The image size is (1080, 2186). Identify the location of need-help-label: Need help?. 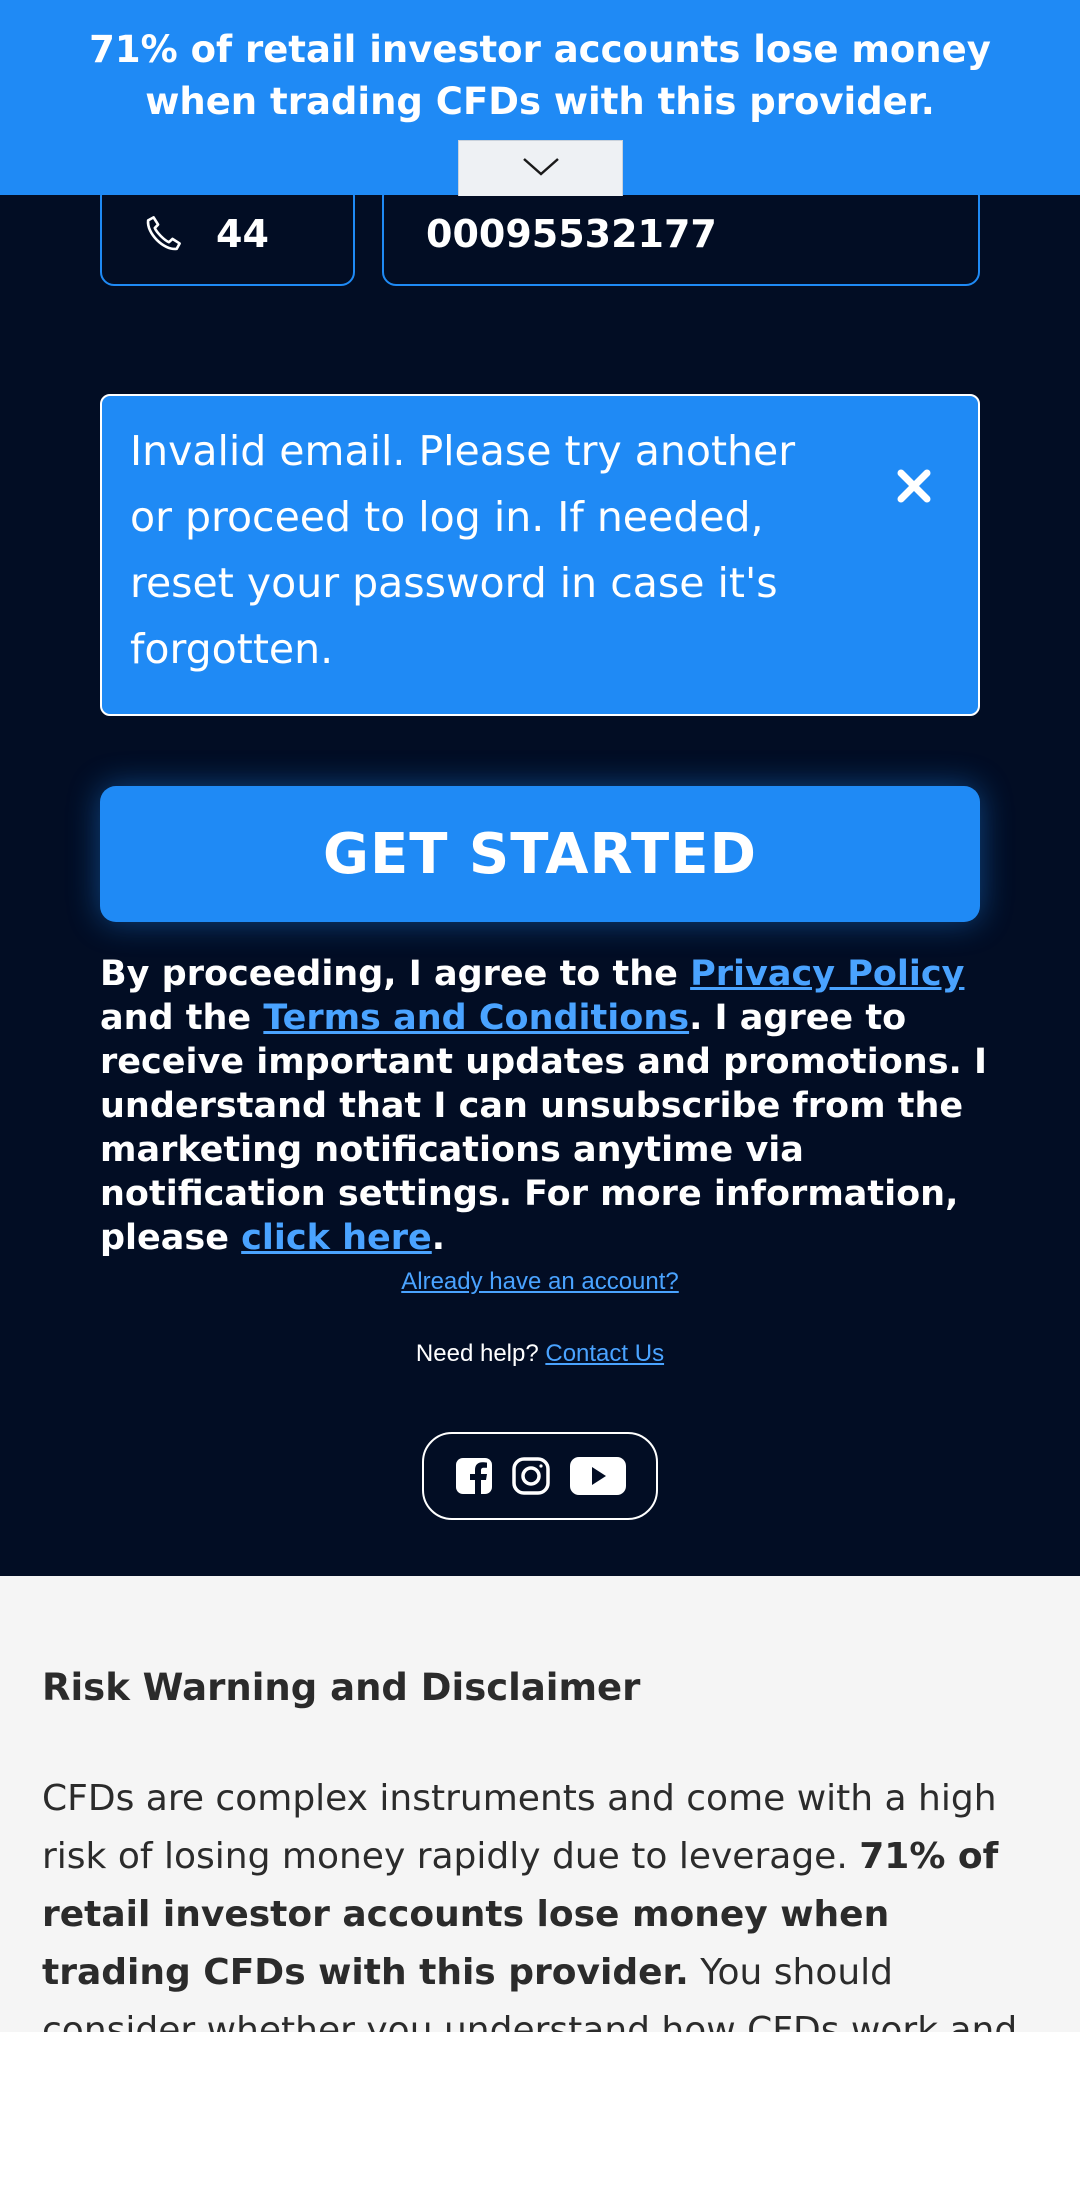
(480, 1353).